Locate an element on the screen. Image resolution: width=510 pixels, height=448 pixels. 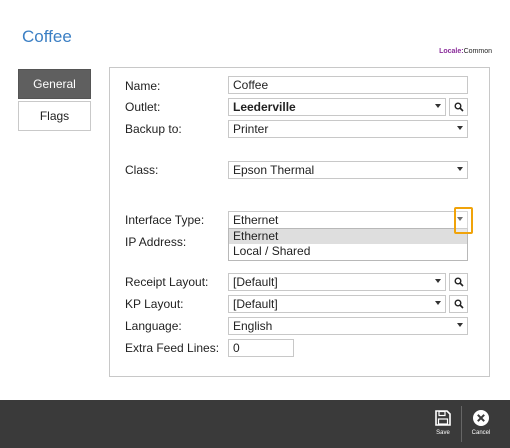
interface-type-label: Interface Type: is located at coordinates (165, 220).